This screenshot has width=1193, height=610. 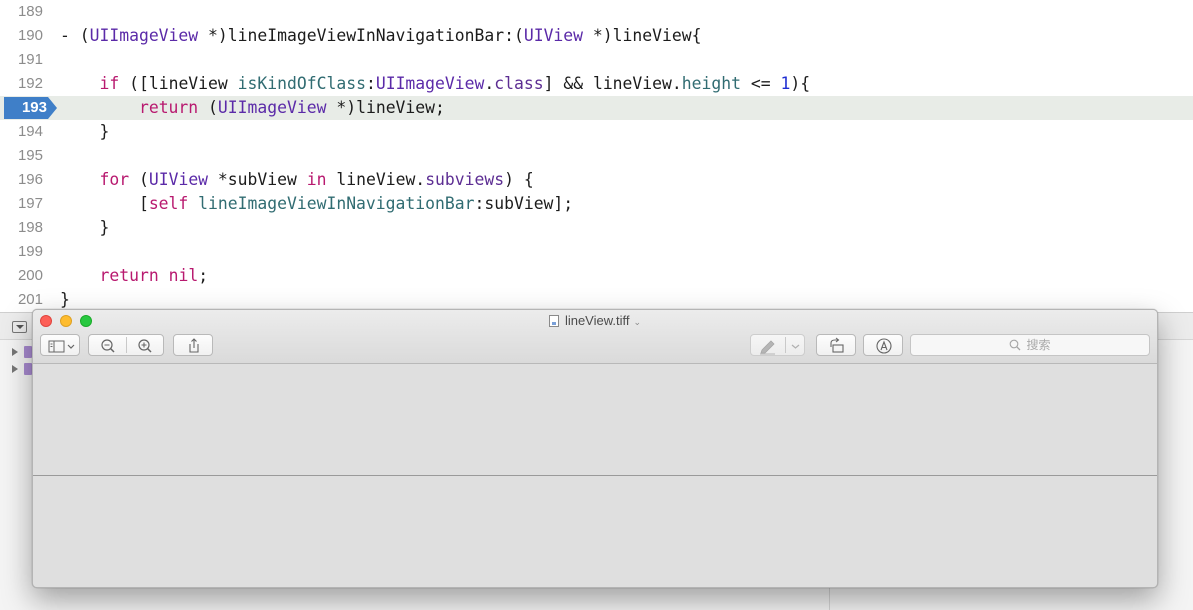 What do you see at coordinates (19, 327) in the screenshot?
I see `hide-debug-area-button` at bounding box center [19, 327].